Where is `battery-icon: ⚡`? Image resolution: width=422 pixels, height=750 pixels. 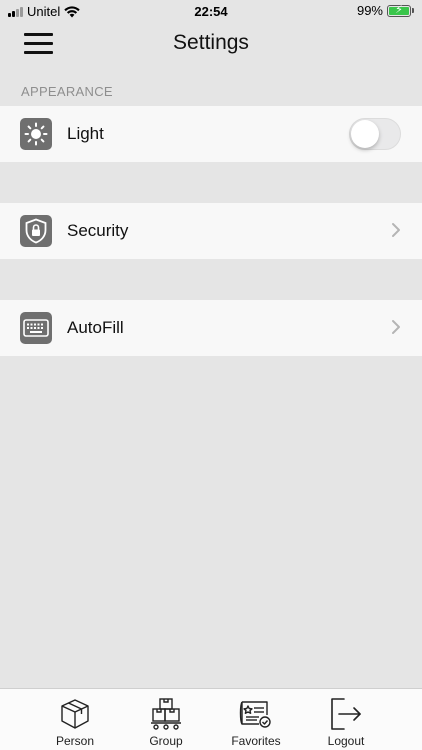
battery-icon: ⚡ is located at coordinates (399, 10).